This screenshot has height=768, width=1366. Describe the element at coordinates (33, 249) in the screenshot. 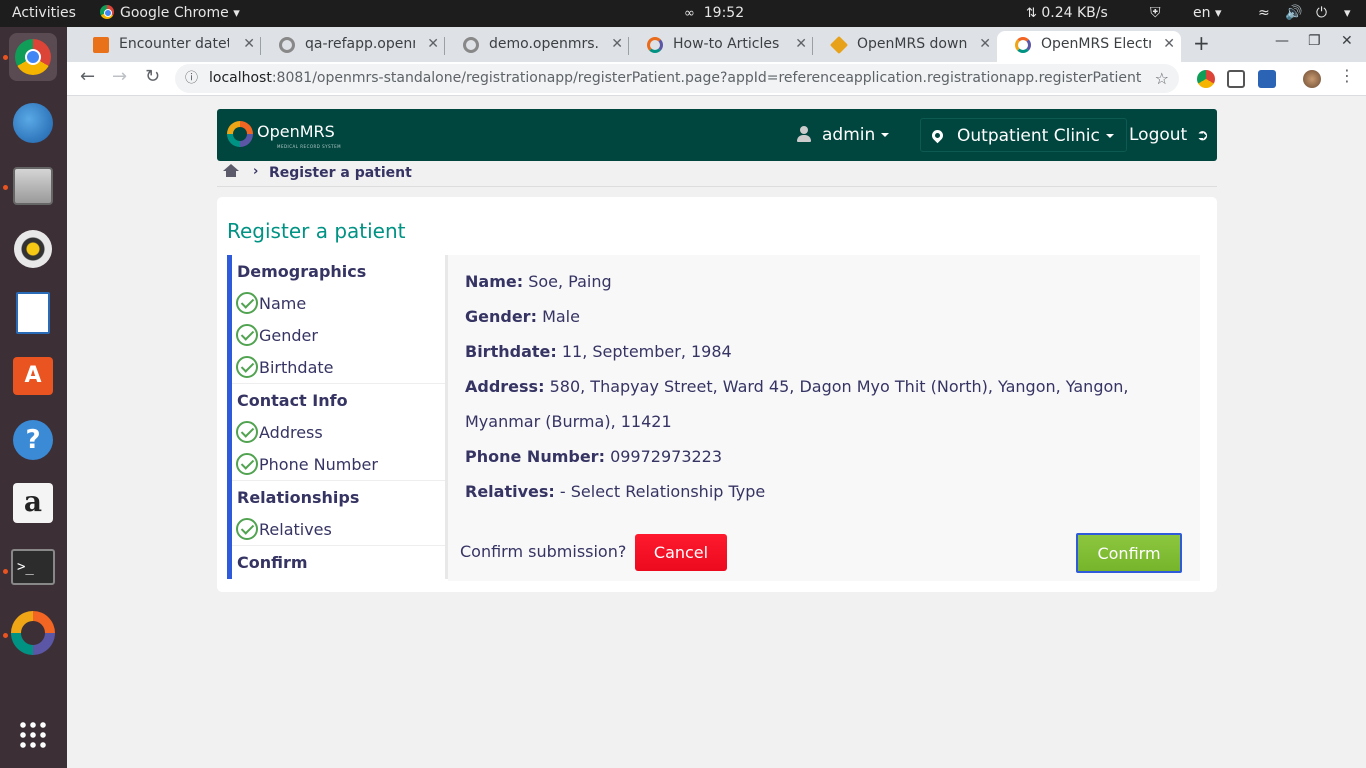

I see `rhythmbox-icon` at that location.